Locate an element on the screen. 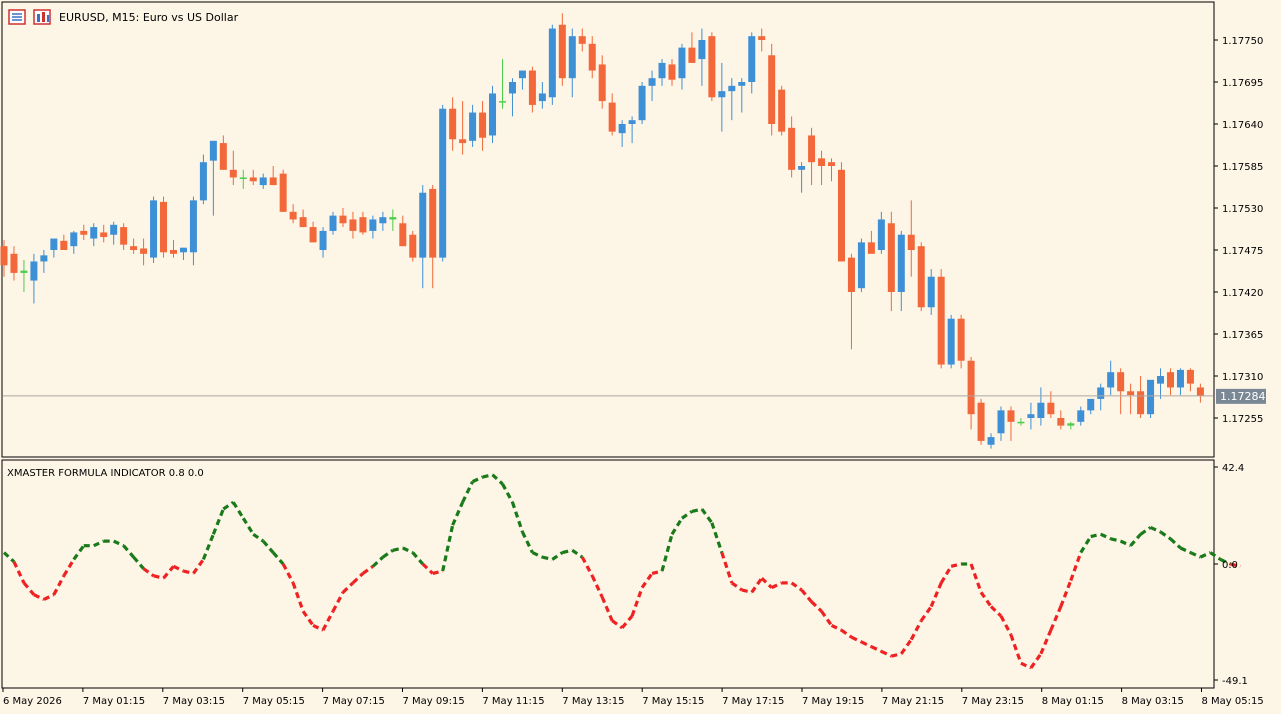 This screenshot has width=1281, height=714. price-tick-label: 1.17255 is located at coordinates (1242, 419).